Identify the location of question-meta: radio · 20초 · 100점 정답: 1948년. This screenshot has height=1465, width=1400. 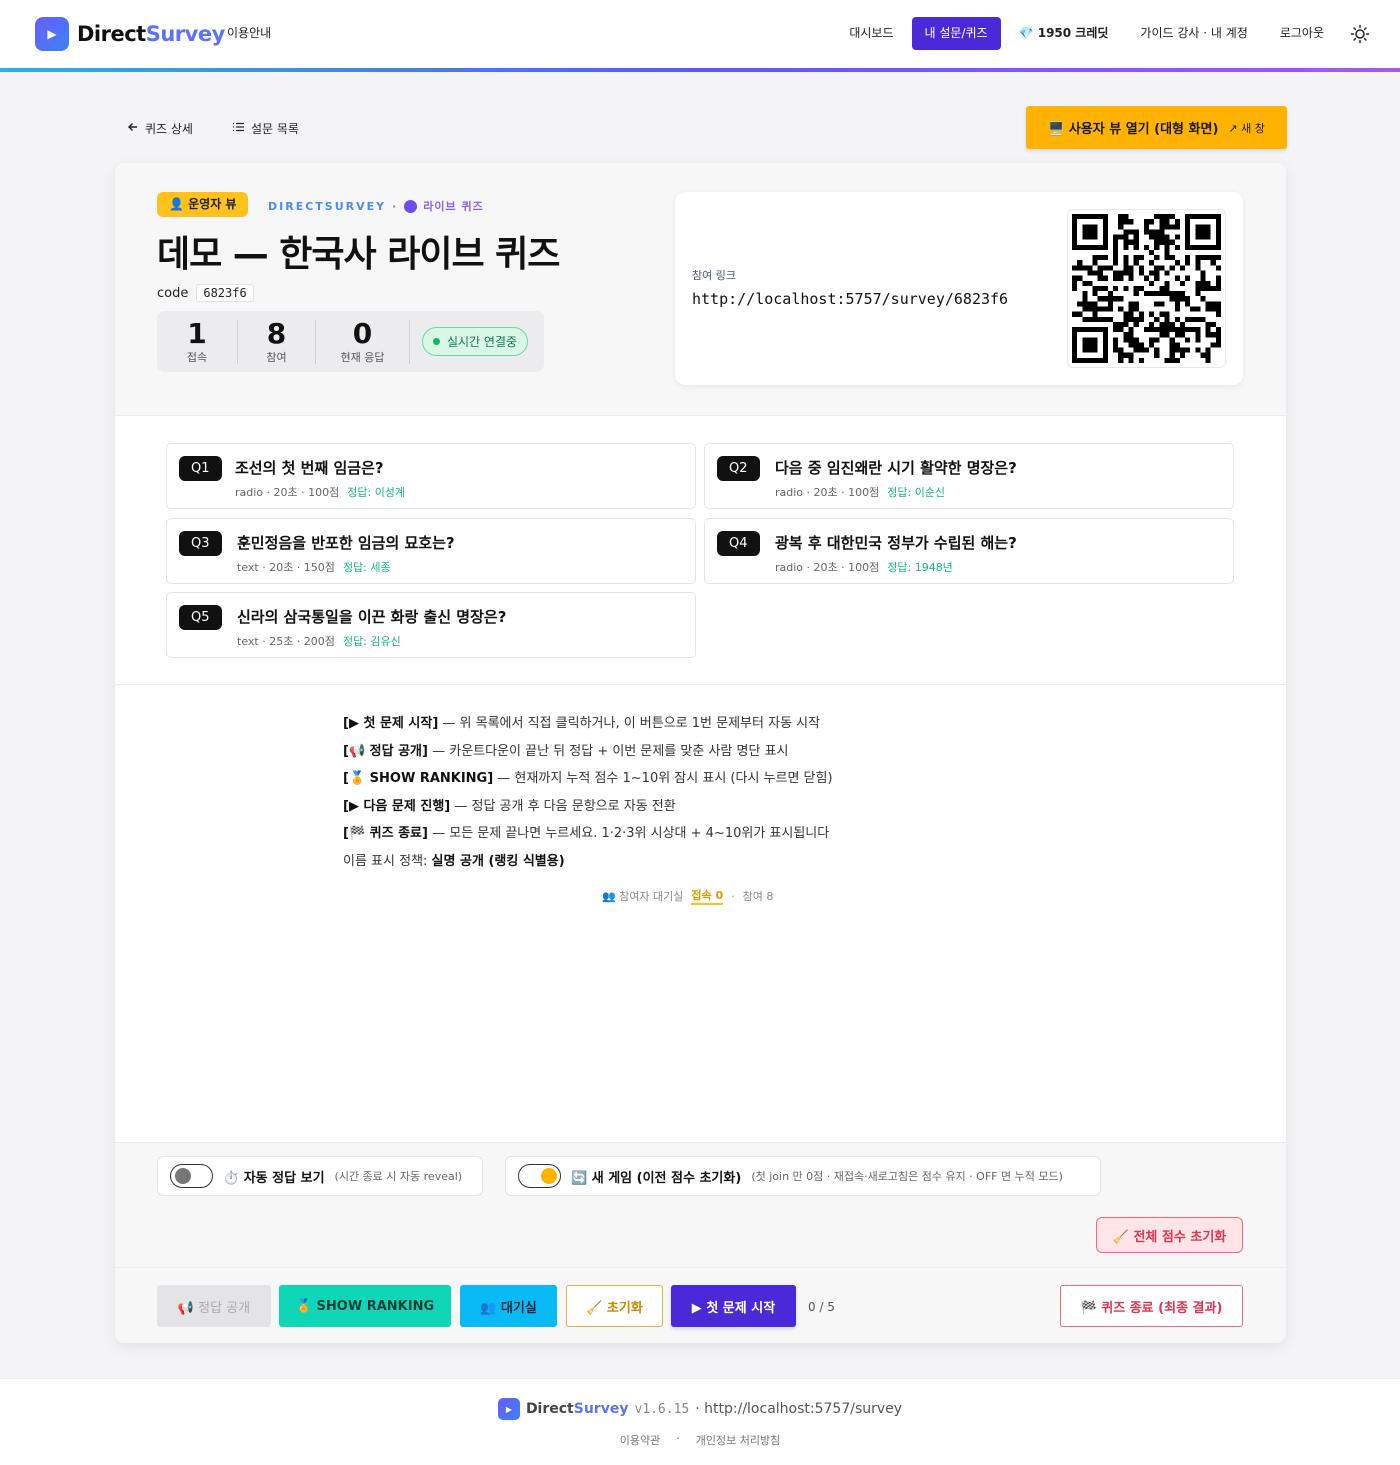
(864, 567).